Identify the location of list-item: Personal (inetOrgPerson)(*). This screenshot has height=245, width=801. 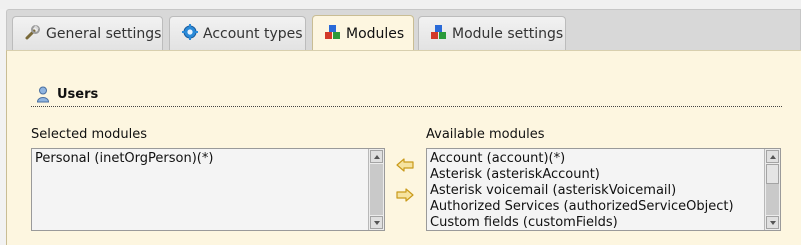
(209, 159).